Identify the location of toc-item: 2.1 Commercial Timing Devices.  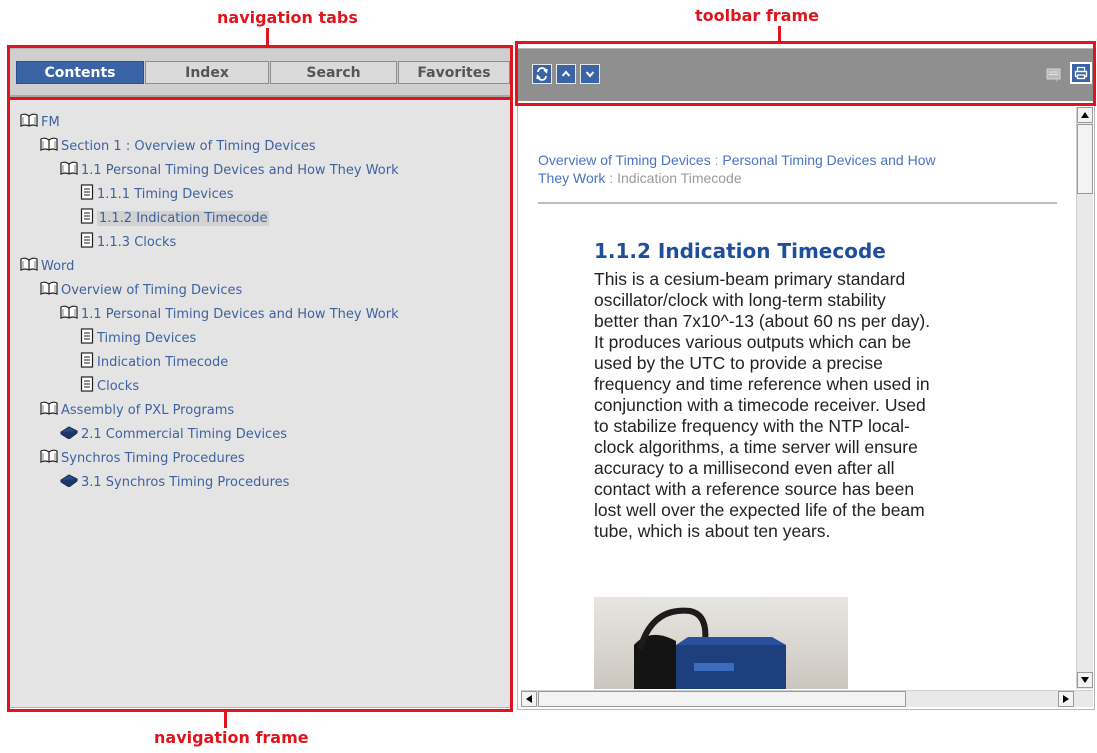
(173, 434).